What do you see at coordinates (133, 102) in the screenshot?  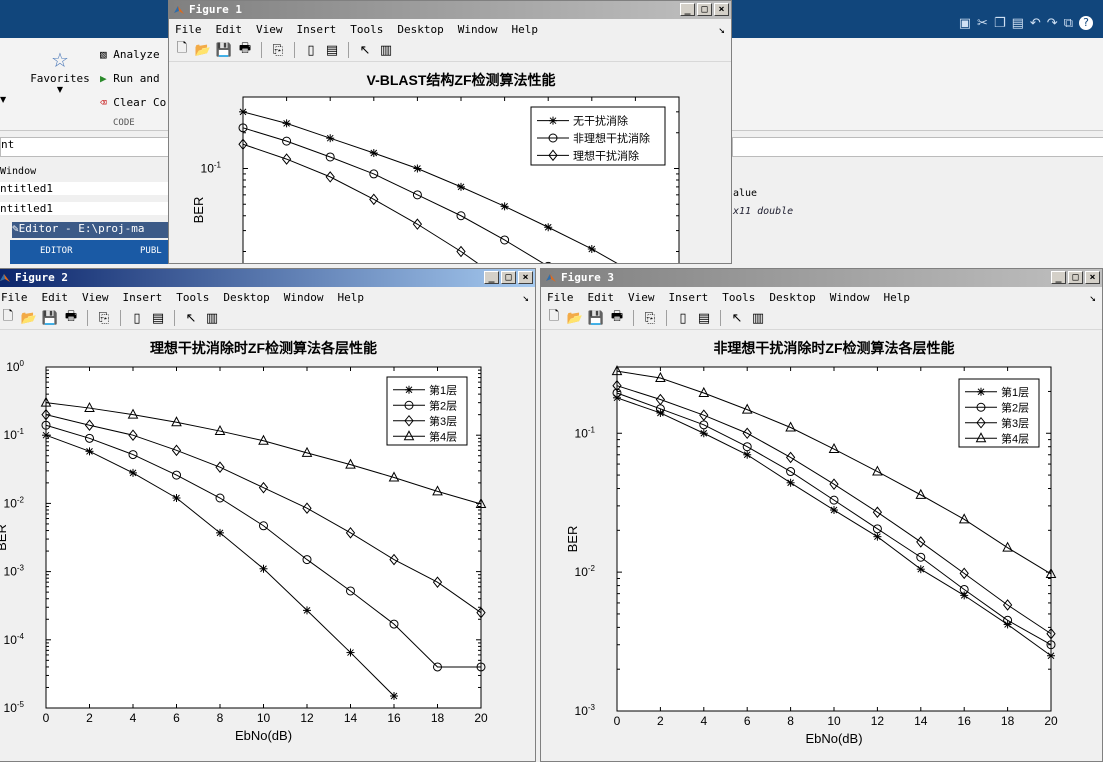 I see `clear-commands-button: ⌫ Clear Co` at bounding box center [133, 102].